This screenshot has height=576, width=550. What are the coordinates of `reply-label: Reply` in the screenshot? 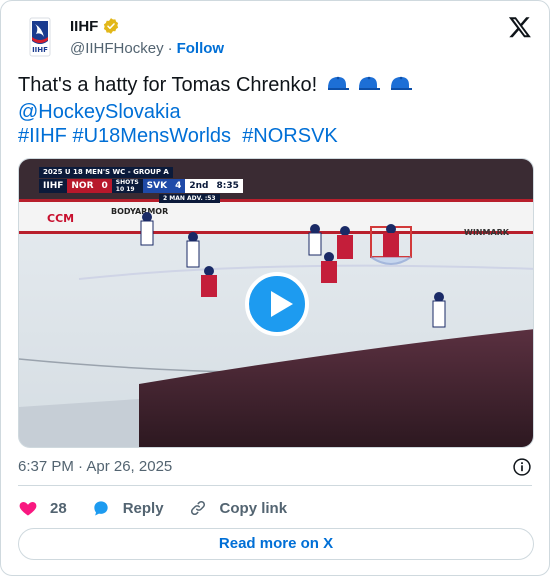 It's located at (143, 508).